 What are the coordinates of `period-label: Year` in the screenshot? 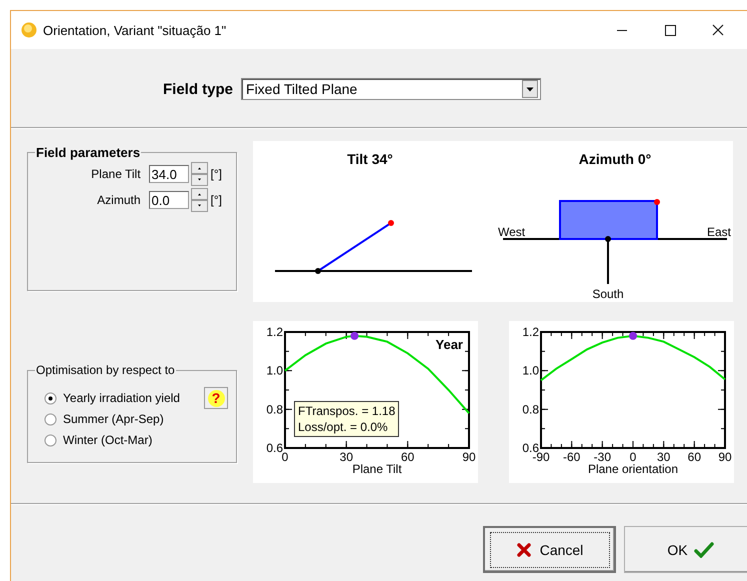 It's located at (449, 344).